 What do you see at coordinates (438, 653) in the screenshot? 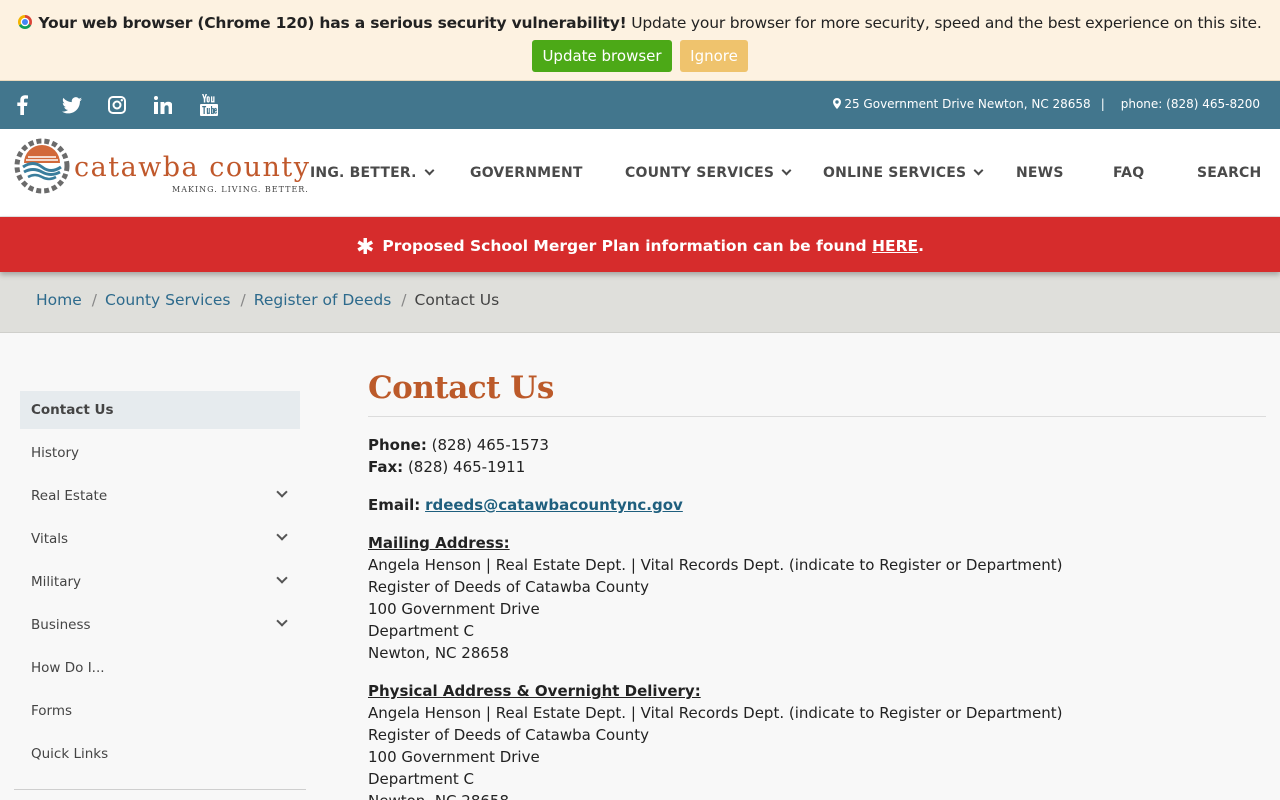
I see `mailing-line: Newton, NC 28658` at bounding box center [438, 653].